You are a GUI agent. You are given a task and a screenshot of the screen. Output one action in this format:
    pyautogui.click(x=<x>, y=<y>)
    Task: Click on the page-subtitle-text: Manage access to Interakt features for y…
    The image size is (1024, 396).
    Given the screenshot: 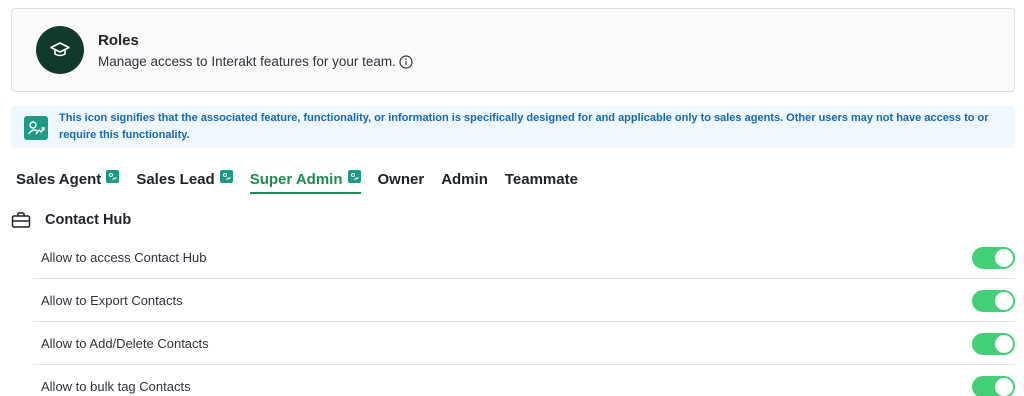 What is the action you would take?
    pyautogui.click(x=247, y=61)
    